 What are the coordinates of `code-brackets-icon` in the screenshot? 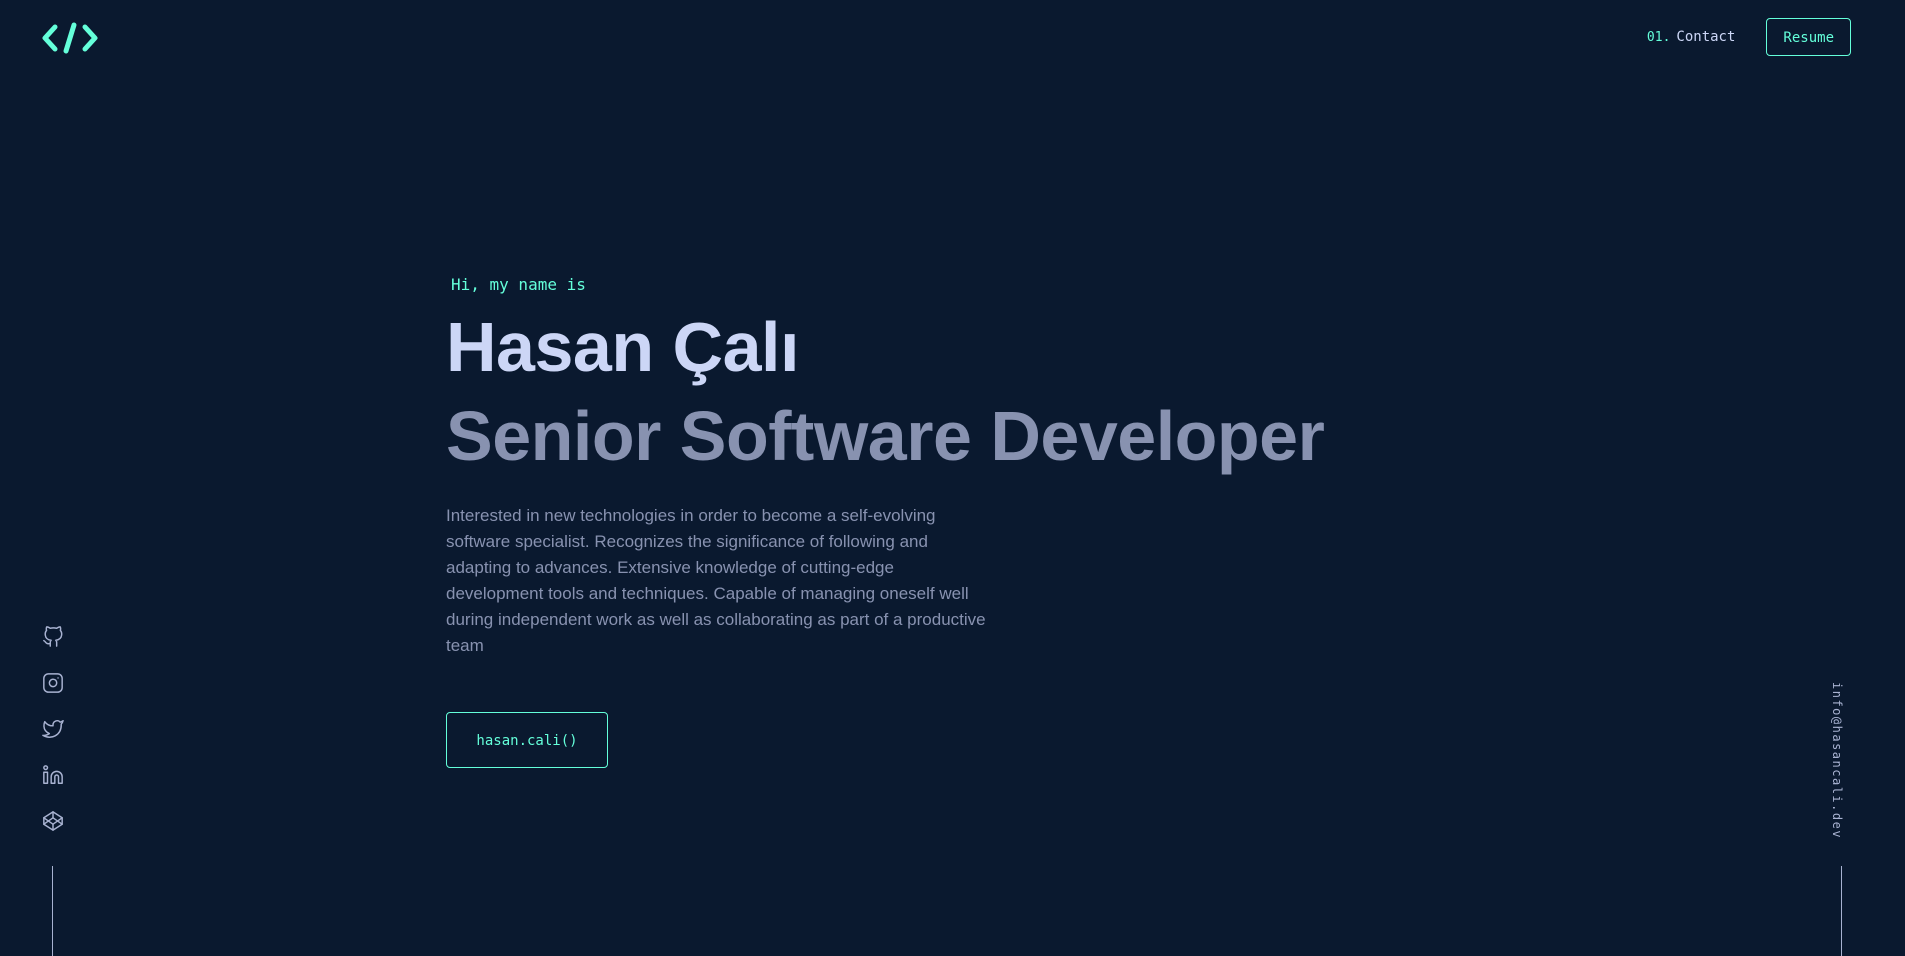 It's located at (70, 38).